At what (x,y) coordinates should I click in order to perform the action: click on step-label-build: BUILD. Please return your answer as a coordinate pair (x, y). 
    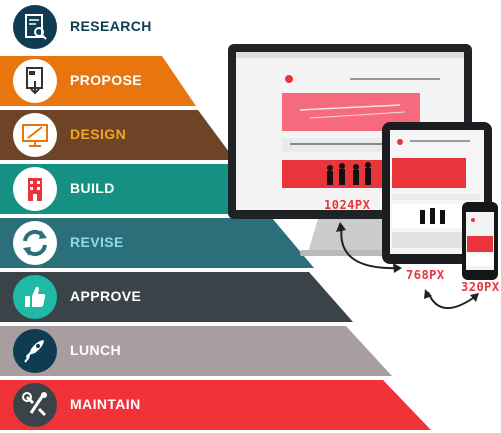
    Looking at the image, I should click on (92, 188).